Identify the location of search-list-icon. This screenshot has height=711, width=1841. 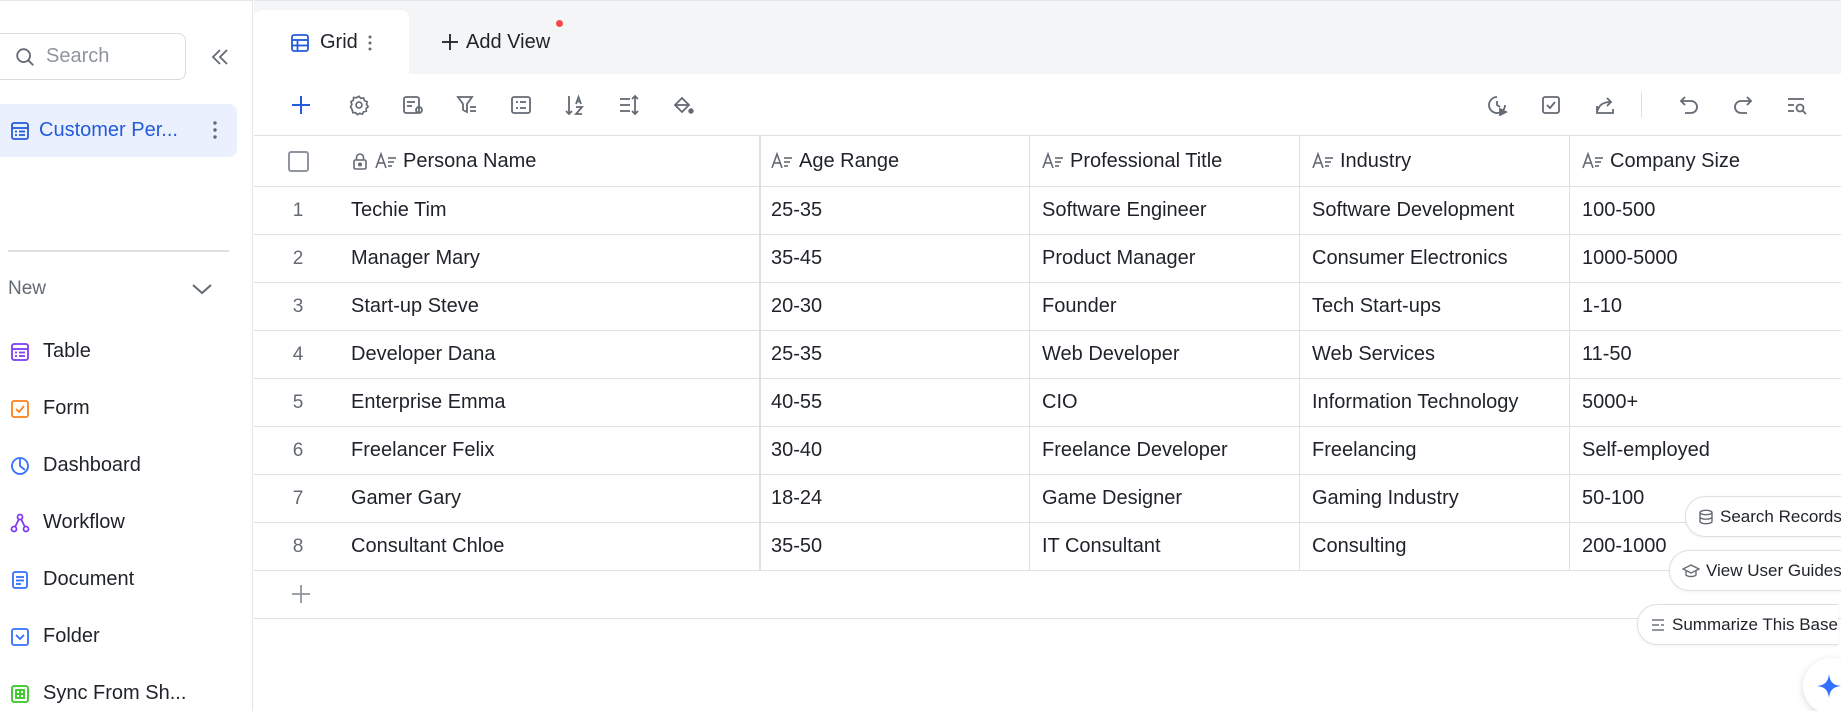
(1797, 106).